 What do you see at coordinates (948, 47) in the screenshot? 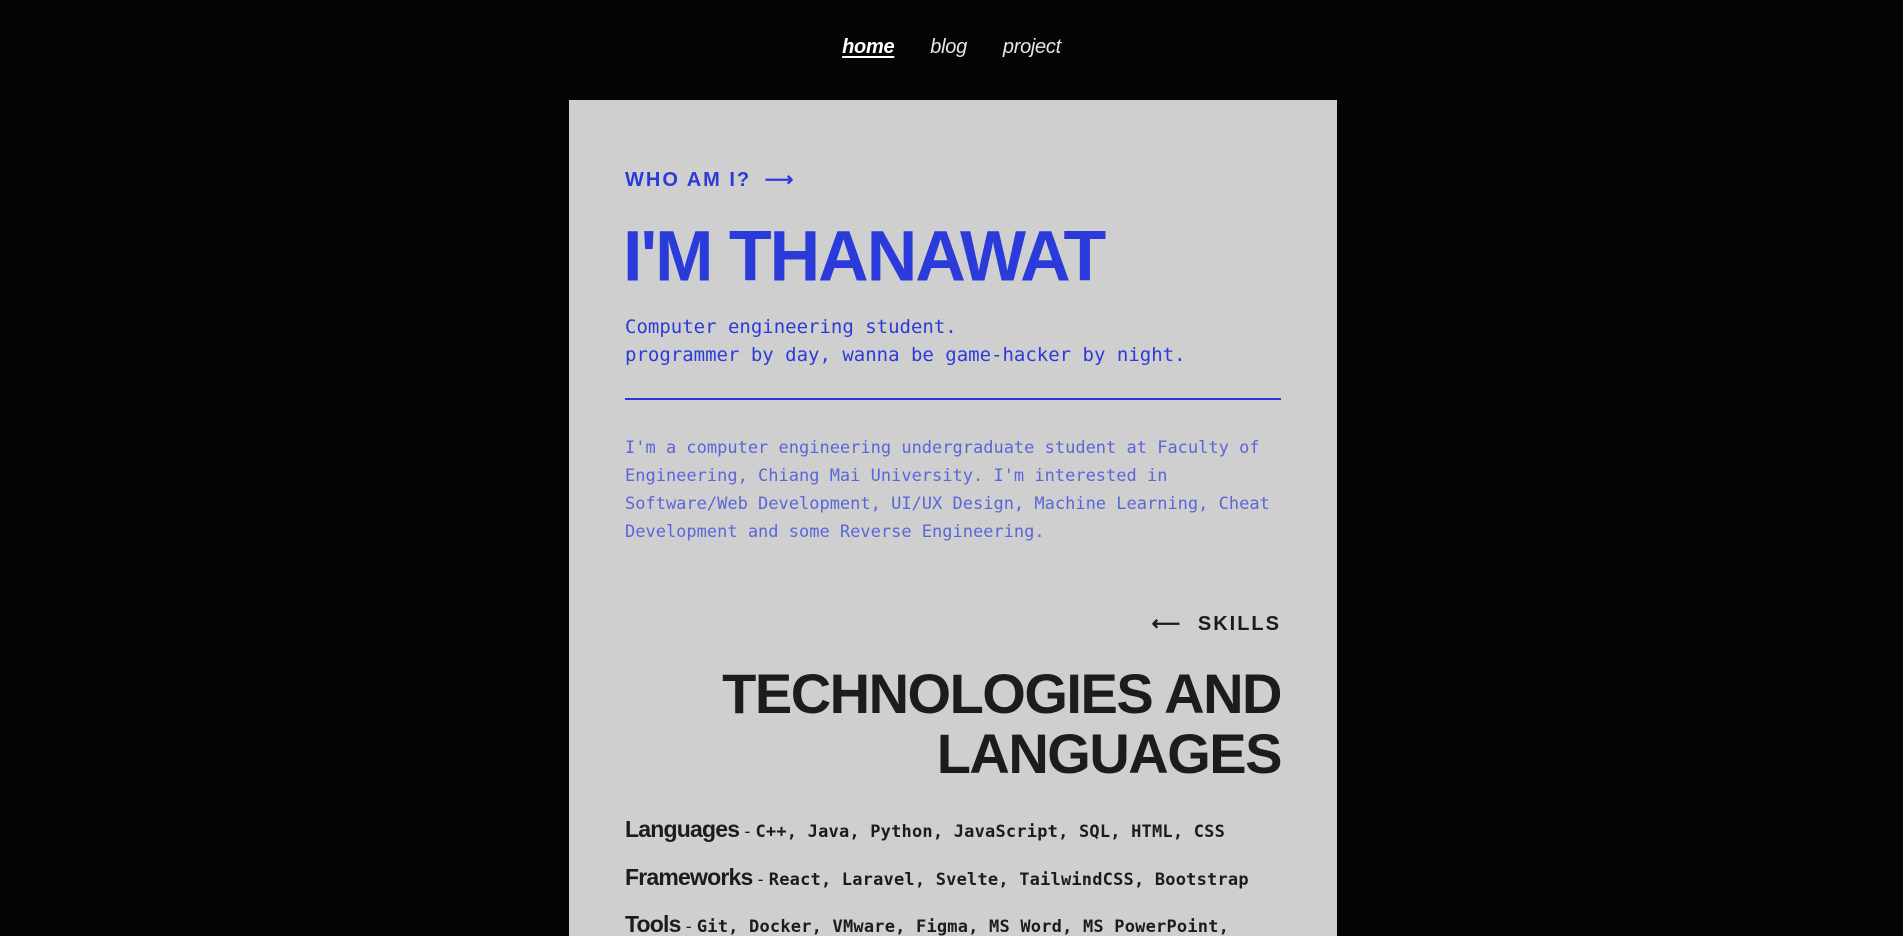
I see `nav-link-blog: blog` at bounding box center [948, 47].